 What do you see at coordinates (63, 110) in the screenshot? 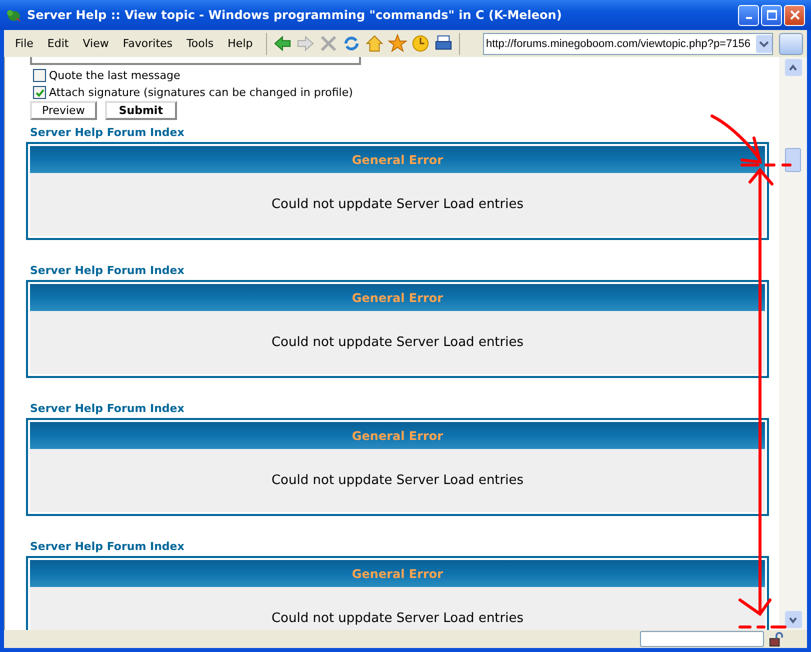
I see `preview-button: Preview` at bounding box center [63, 110].